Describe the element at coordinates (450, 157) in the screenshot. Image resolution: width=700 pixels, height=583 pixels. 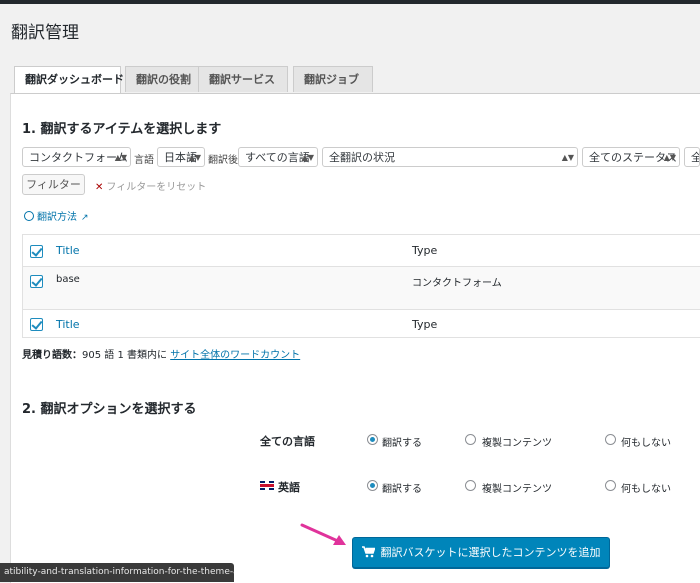
I see `translation-status-select: 全翻訳の状況 ▲▼` at that location.